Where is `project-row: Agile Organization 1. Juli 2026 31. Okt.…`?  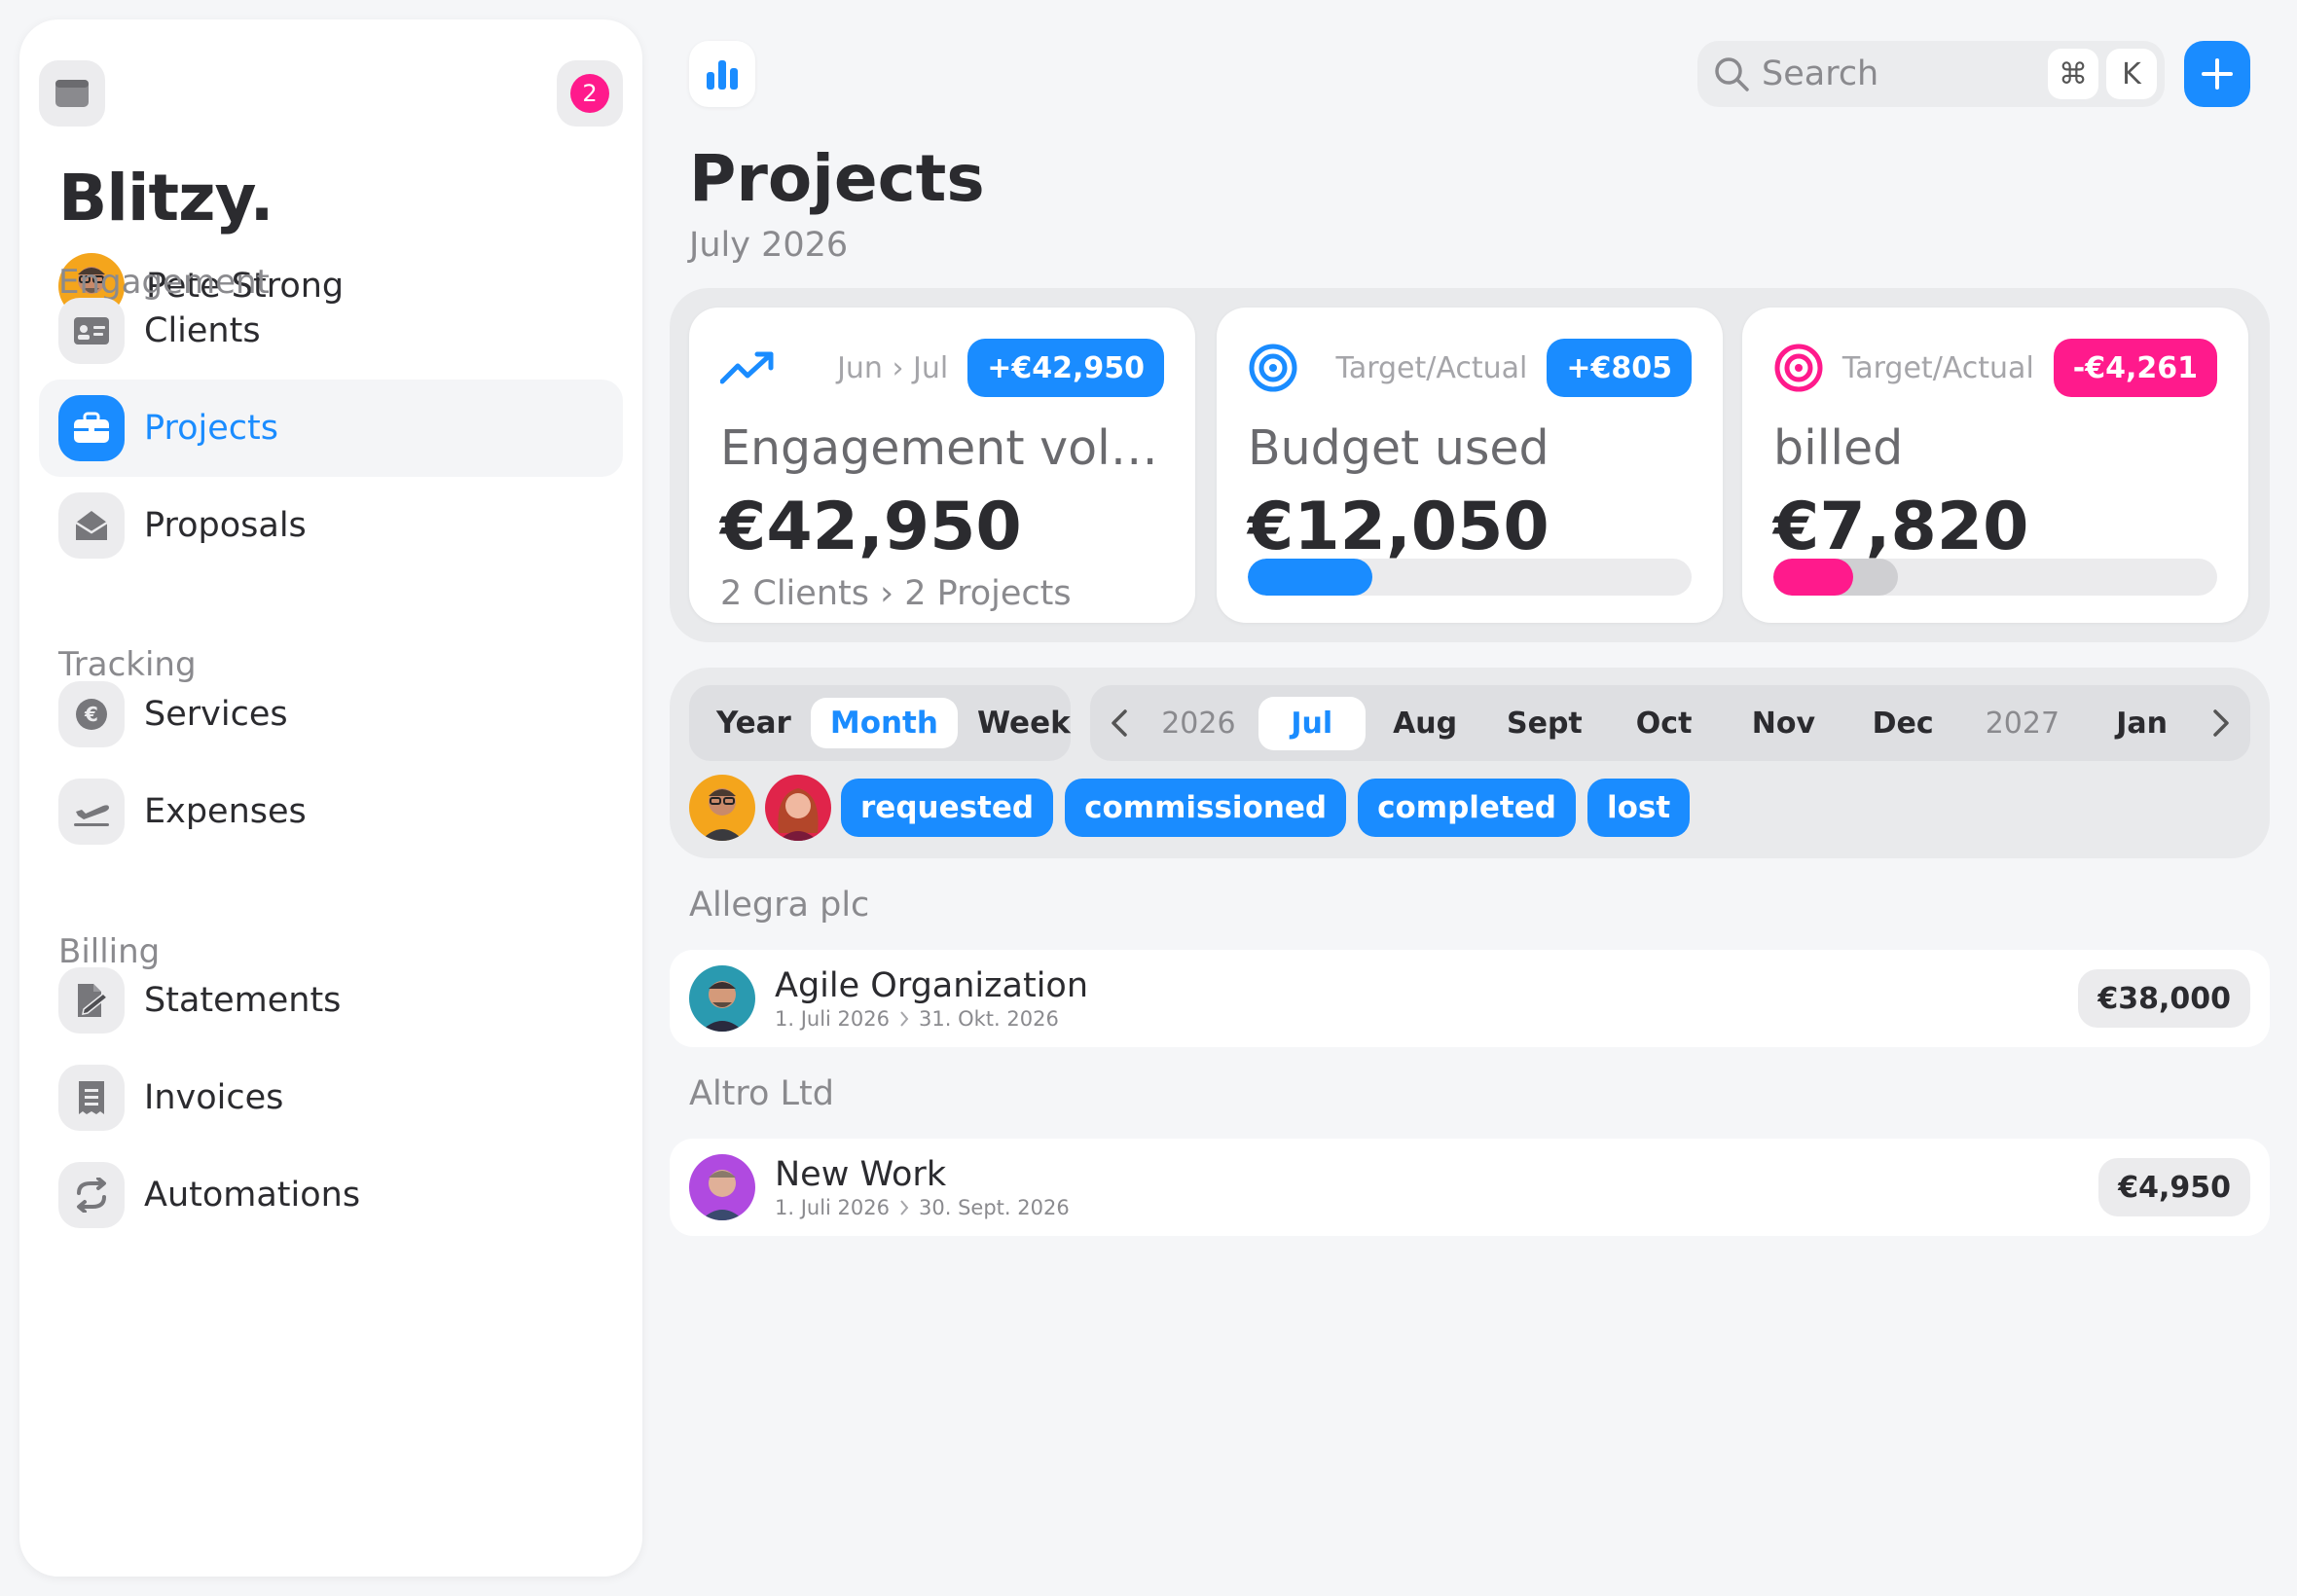
project-row: Agile Organization 1. Juli 2026 31. Okt.… is located at coordinates (1470, 998).